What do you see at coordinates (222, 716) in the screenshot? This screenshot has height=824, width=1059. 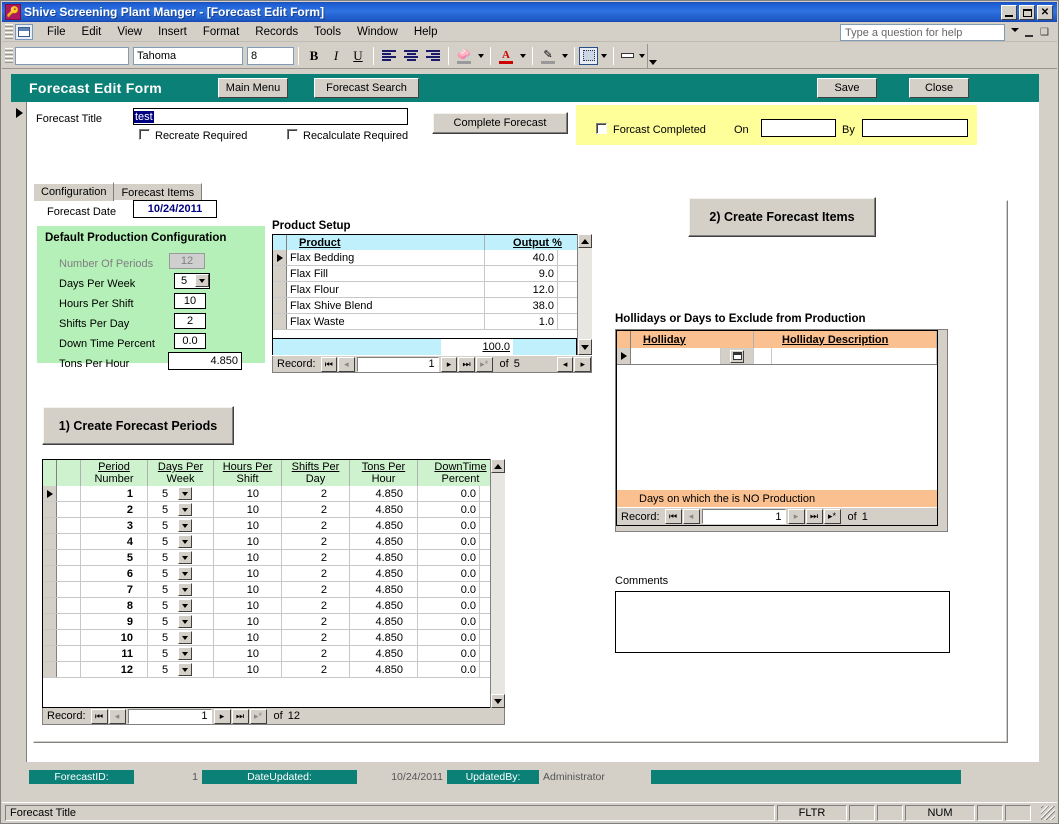 I see `periods-nav-next-button: ▸` at bounding box center [222, 716].